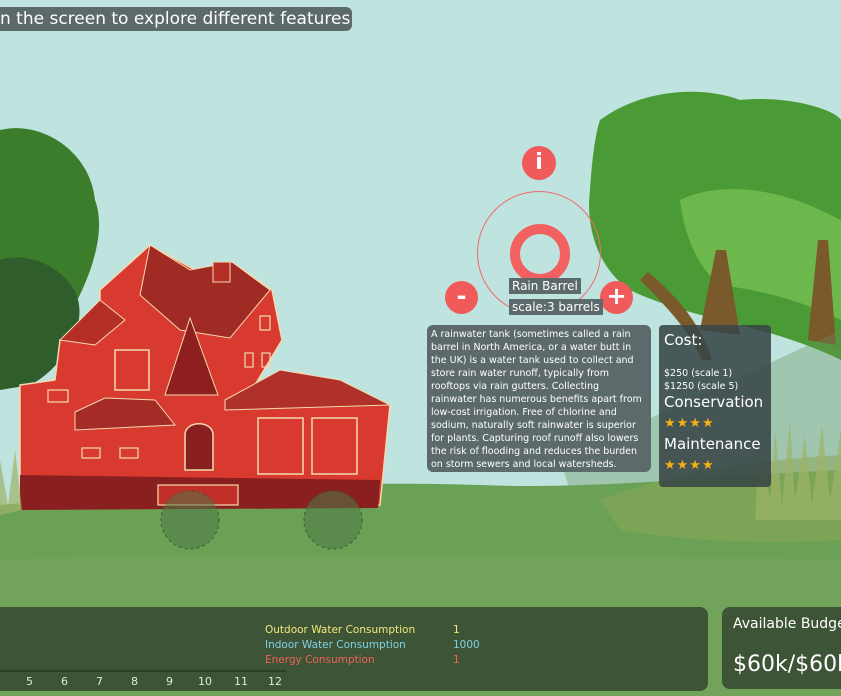 Image resolution: width=841 pixels, height=696 pixels. What do you see at coordinates (539, 163) in the screenshot?
I see `info-button: i` at bounding box center [539, 163].